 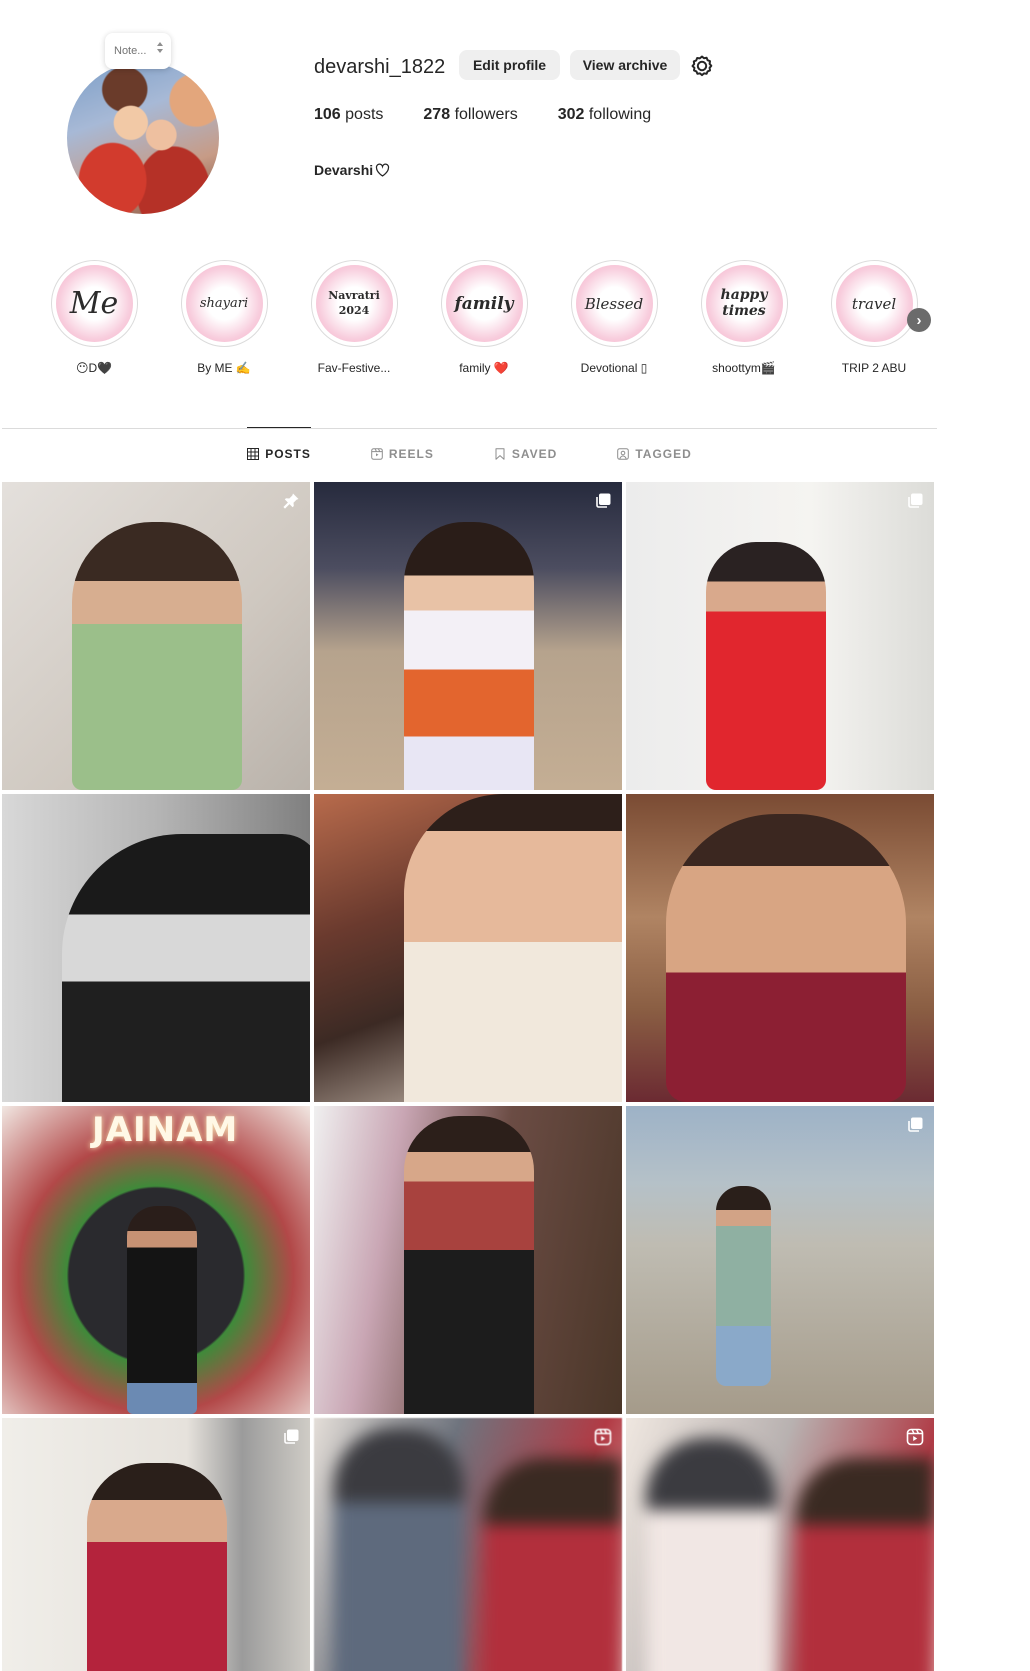 I want to click on tab-tagged: TAGGED, so click(x=654, y=453).